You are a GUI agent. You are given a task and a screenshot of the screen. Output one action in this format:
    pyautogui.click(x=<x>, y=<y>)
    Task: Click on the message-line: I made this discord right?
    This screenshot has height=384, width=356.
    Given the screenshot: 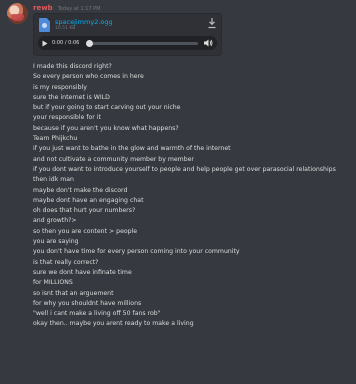 What is the action you would take?
    pyautogui.click(x=72, y=66)
    